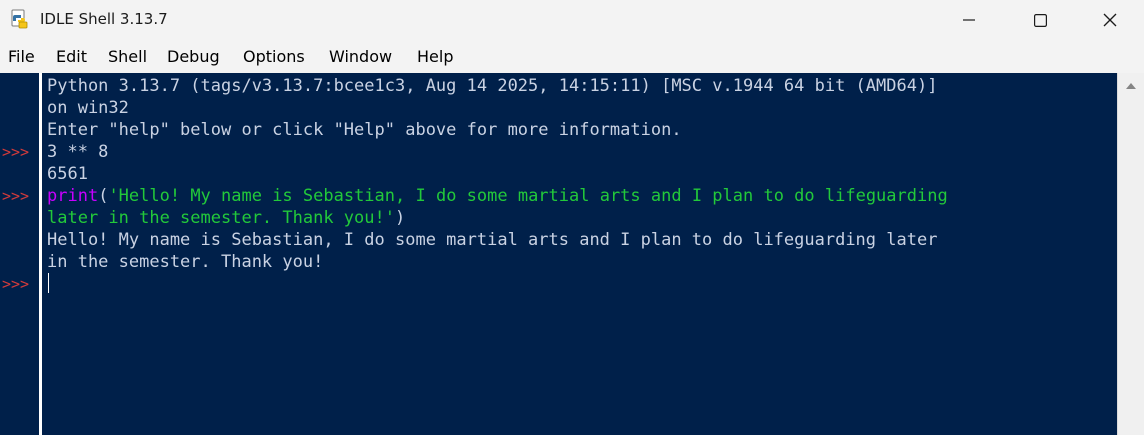 This screenshot has height=435, width=1144. What do you see at coordinates (67, 174) in the screenshot?
I see `output-line: 6561` at bounding box center [67, 174].